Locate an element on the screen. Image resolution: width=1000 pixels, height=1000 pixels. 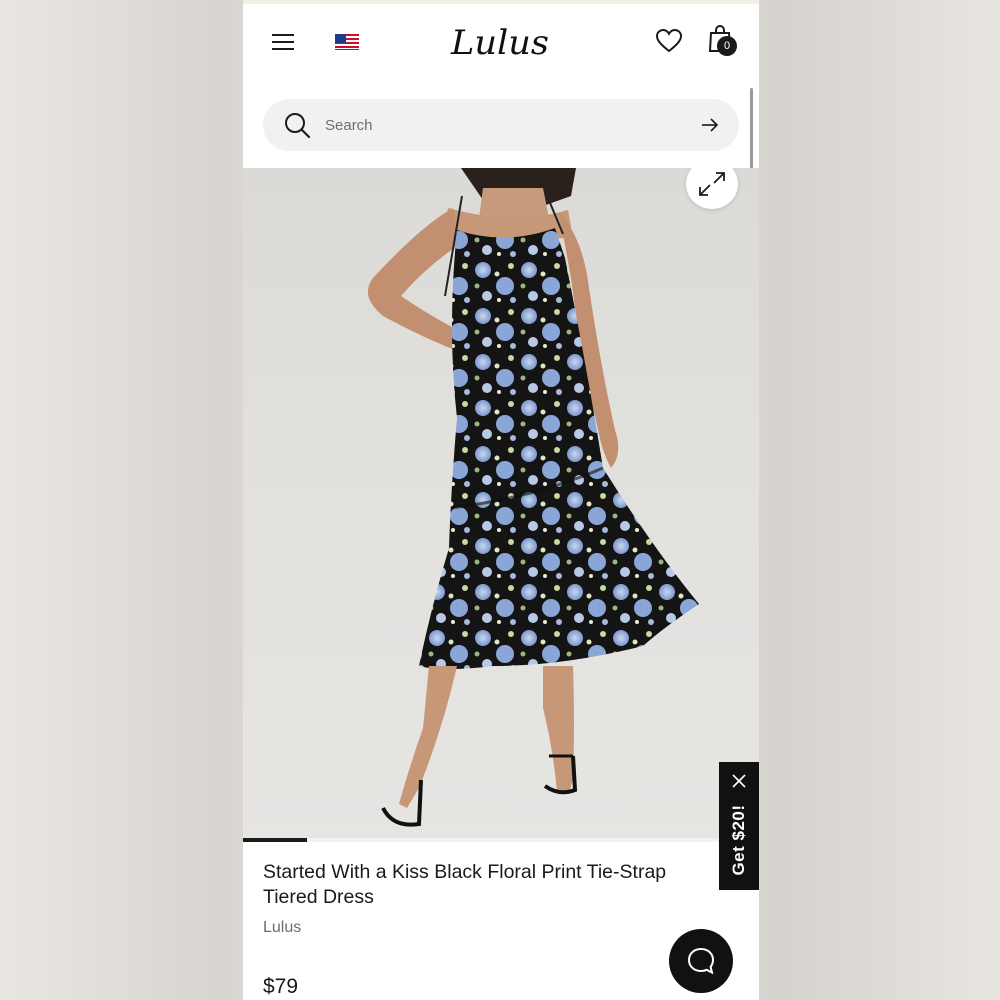
svg-text: Lulus is located at coordinates (499, 43).